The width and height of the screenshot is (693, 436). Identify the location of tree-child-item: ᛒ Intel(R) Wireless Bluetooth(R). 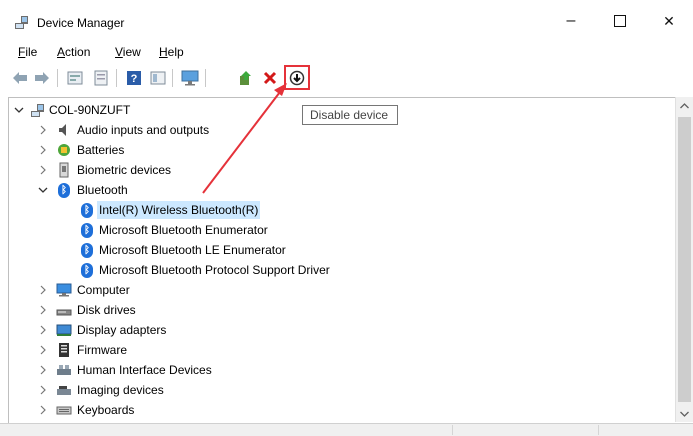
(329, 210).